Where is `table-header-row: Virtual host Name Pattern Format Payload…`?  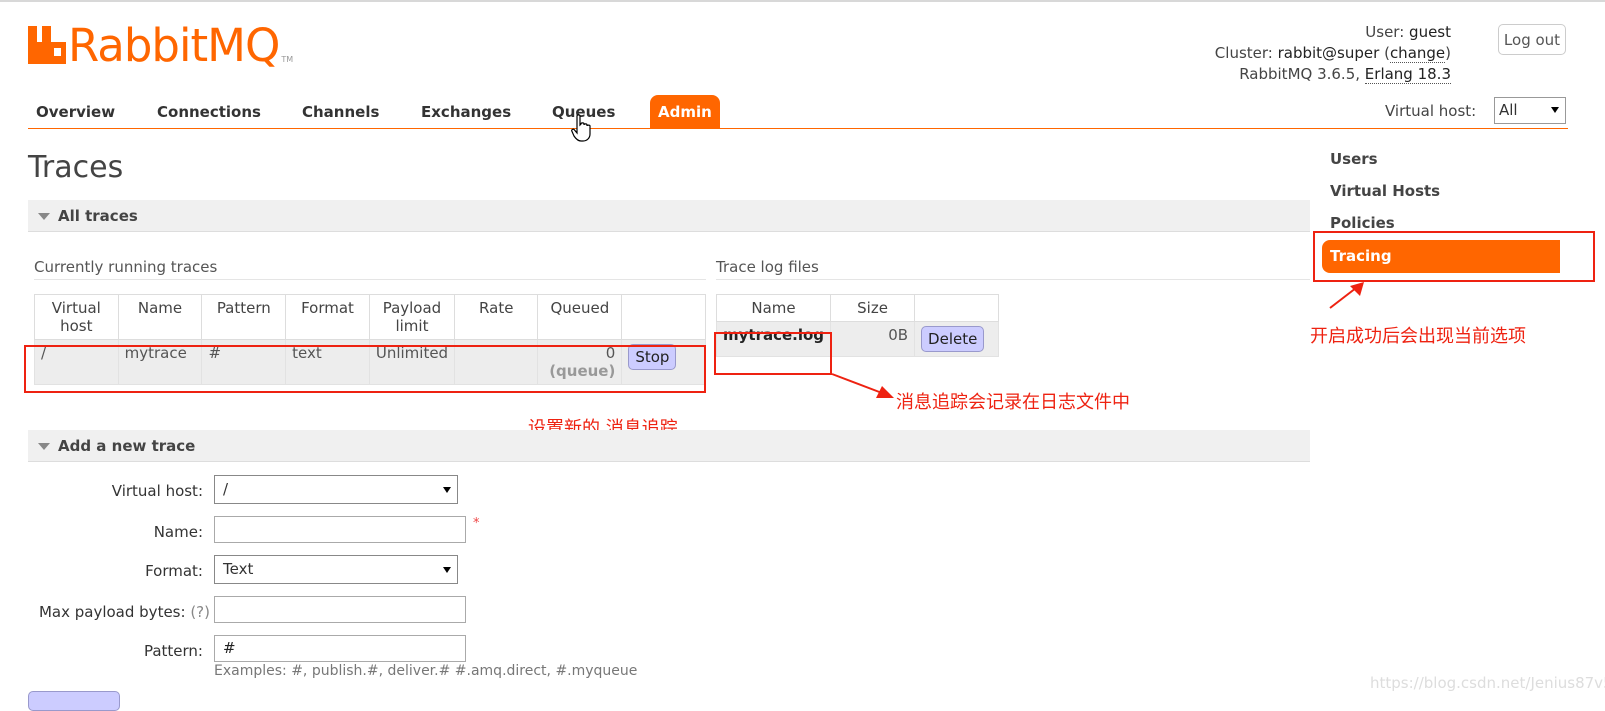 table-header-row: Virtual host Name Pattern Format Payload… is located at coordinates (370, 317).